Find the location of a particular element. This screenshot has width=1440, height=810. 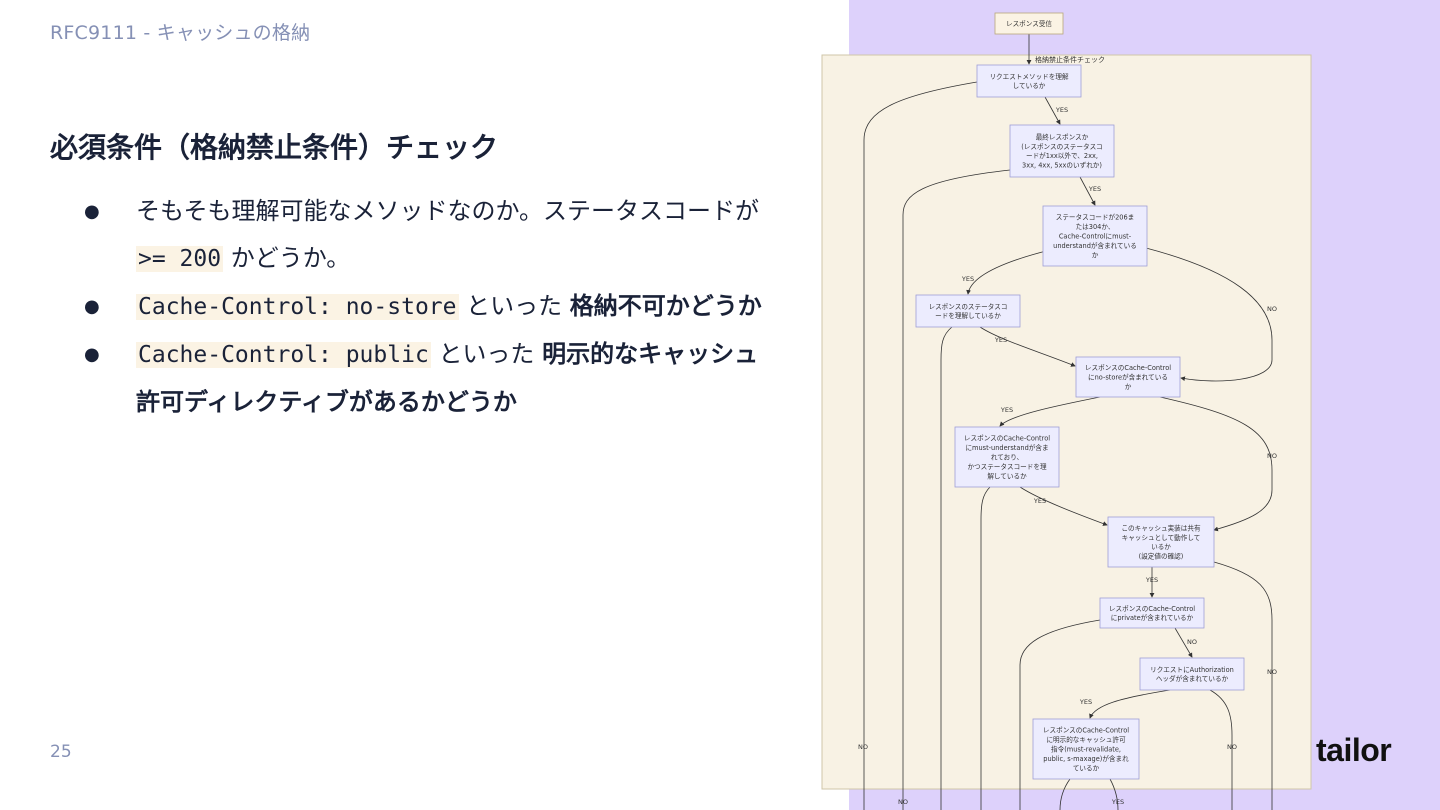

flowchart-node-text: しているか is located at coordinates (1029, 86).